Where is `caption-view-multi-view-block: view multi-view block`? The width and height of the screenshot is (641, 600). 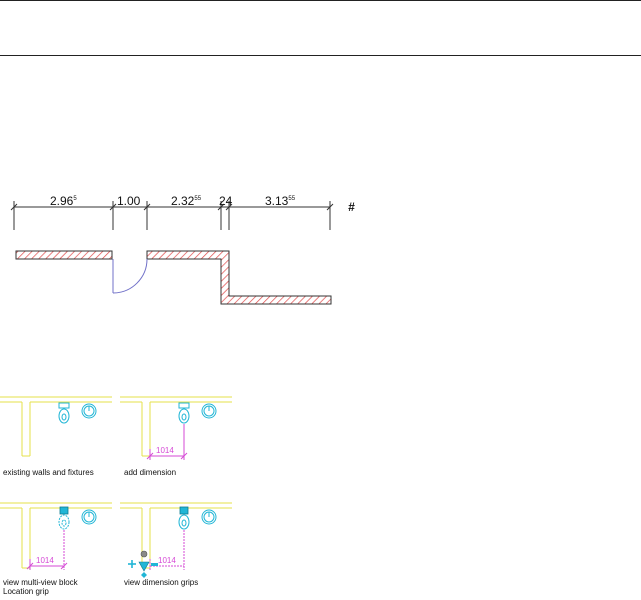 caption-view-multi-view-block: view multi-view block is located at coordinates (40, 582).